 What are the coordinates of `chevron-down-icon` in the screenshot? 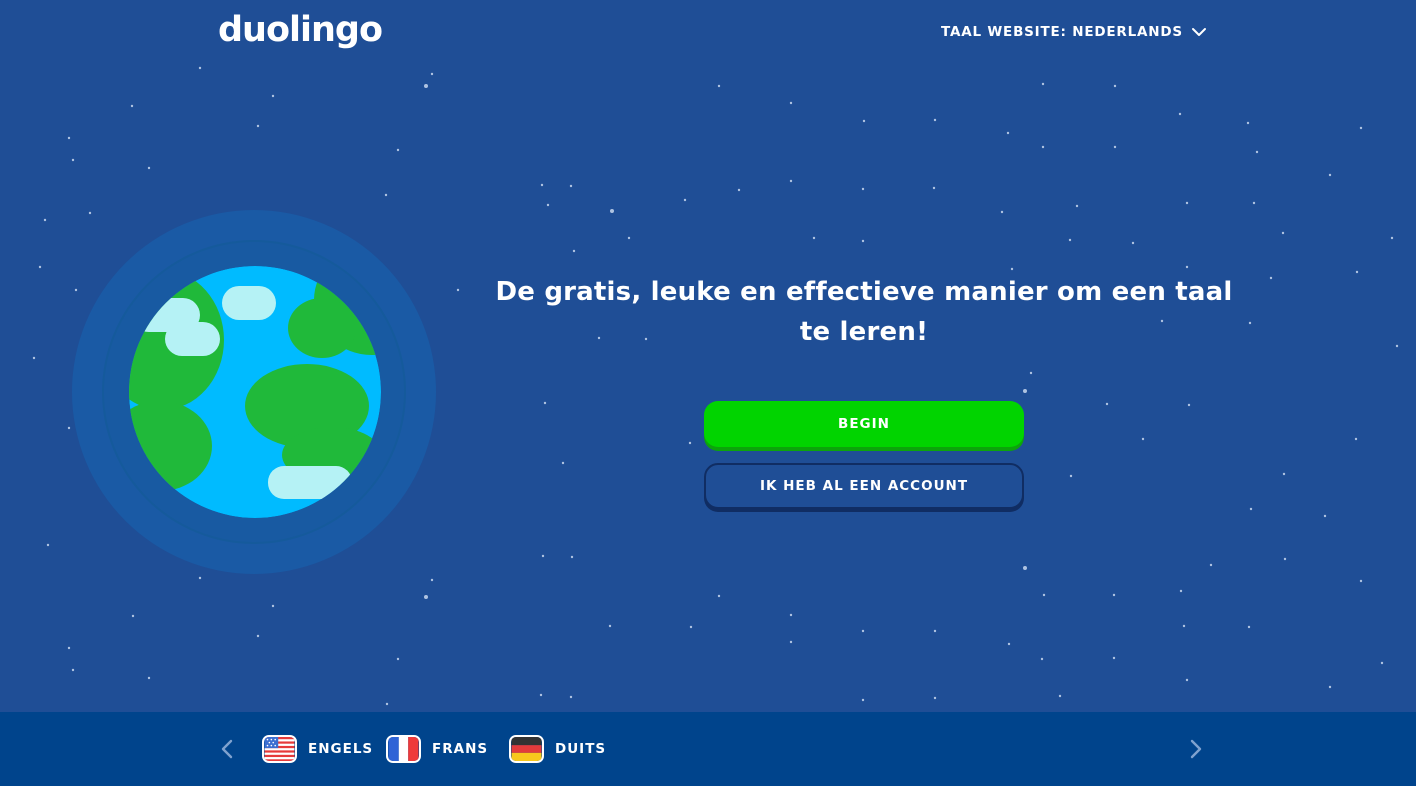 It's located at (1198, 32).